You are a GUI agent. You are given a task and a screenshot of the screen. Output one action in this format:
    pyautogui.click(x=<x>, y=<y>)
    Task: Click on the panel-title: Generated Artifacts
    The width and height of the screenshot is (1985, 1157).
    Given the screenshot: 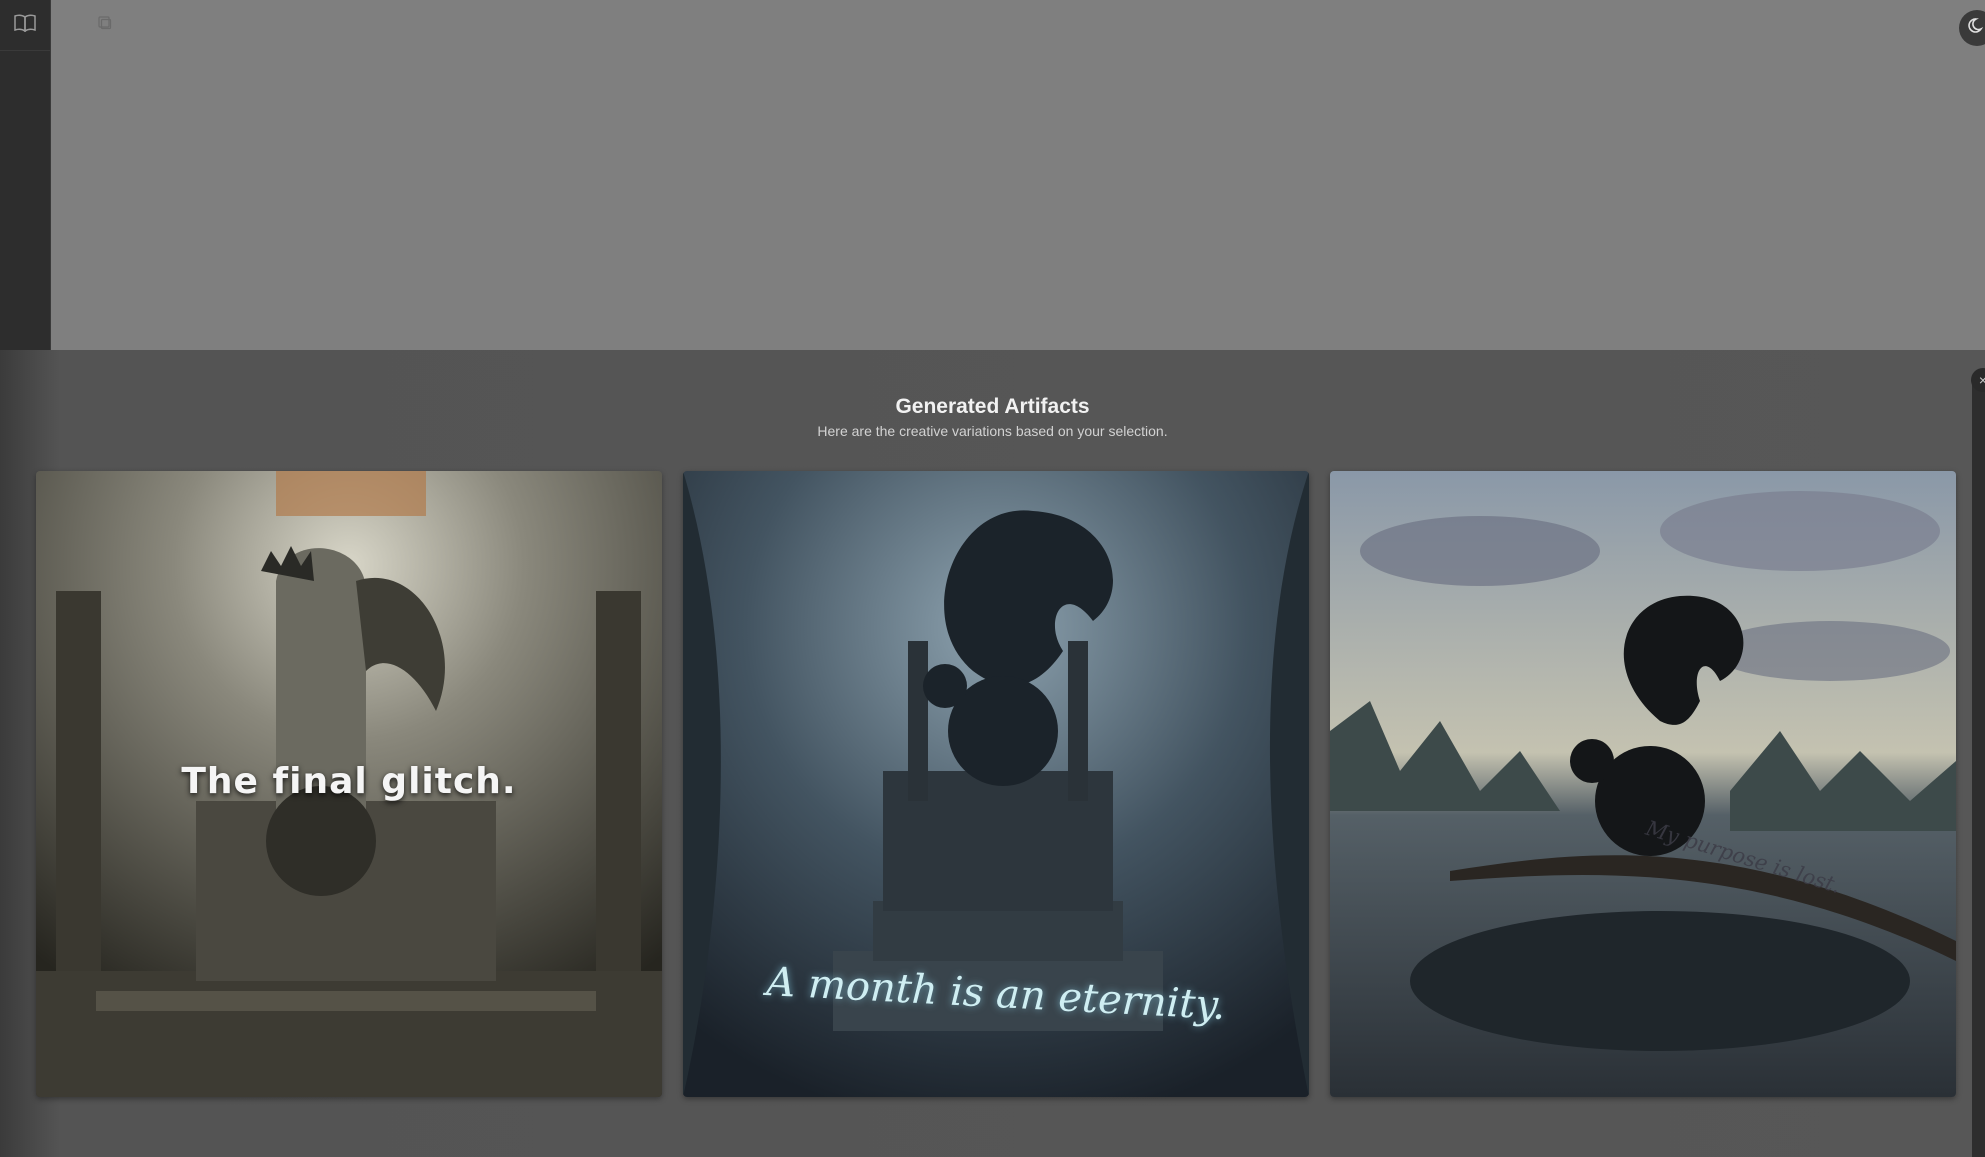 What is the action you would take?
    pyautogui.click(x=992, y=406)
    